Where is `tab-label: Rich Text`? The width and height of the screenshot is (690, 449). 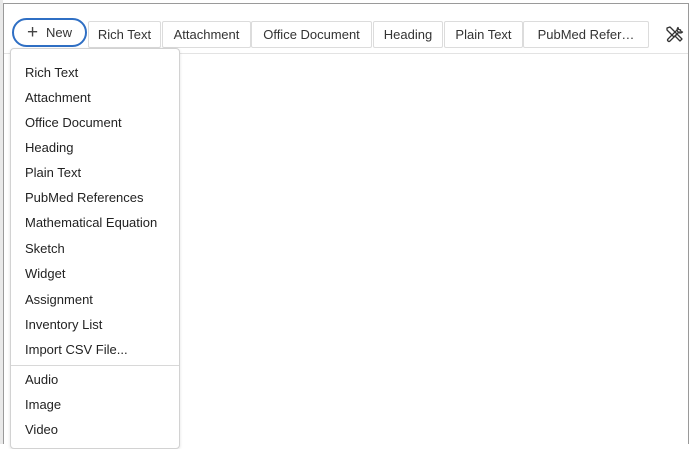
tab-label: Rich Text is located at coordinates (124, 34).